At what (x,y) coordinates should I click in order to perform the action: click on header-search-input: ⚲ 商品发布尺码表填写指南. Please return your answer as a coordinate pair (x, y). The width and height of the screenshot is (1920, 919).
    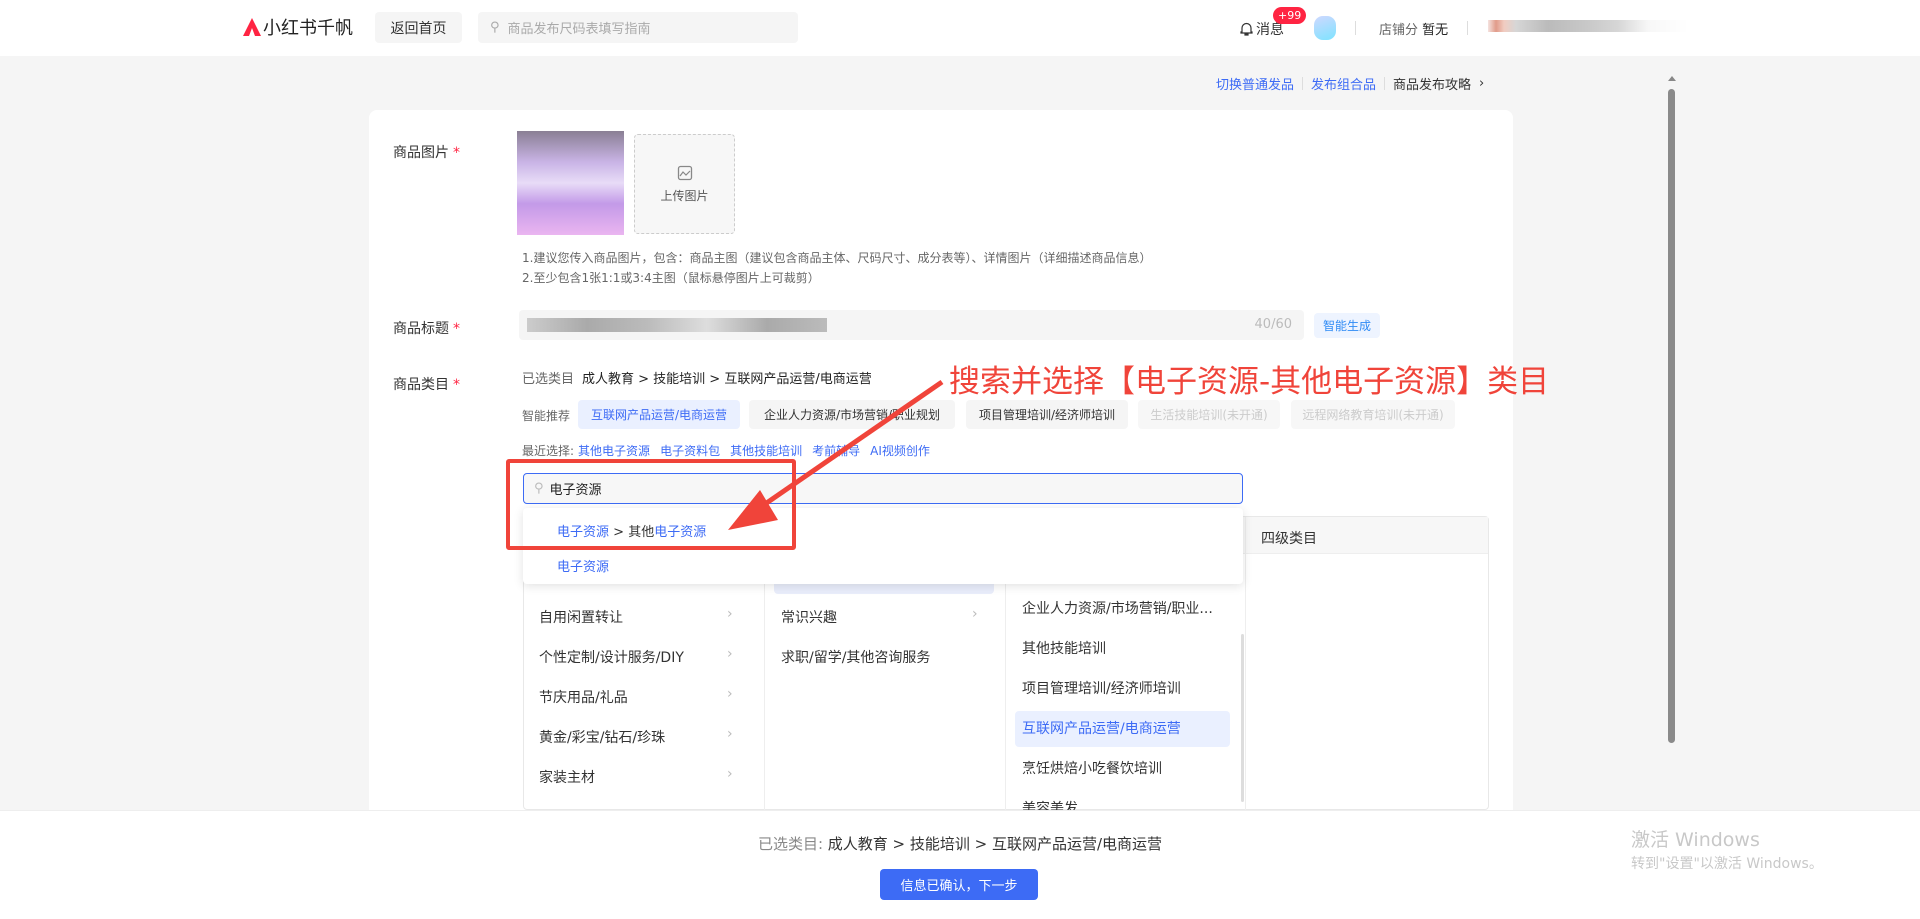
    Looking at the image, I should click on (638, 27).